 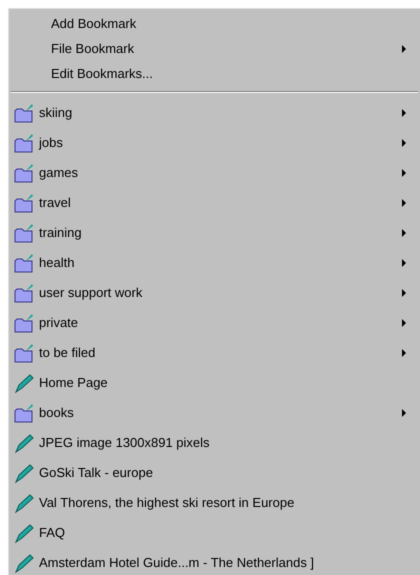 I want to click on submenu-item: skiing, so click(x=214, y=113).